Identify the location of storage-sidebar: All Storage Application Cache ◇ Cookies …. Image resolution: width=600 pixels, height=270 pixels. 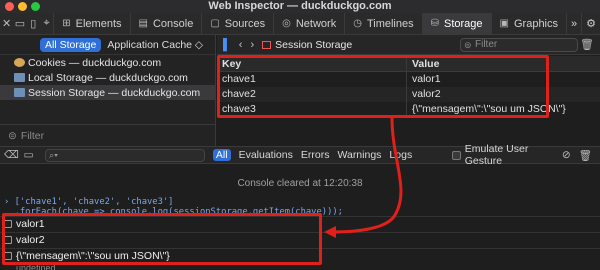
(108, 90).